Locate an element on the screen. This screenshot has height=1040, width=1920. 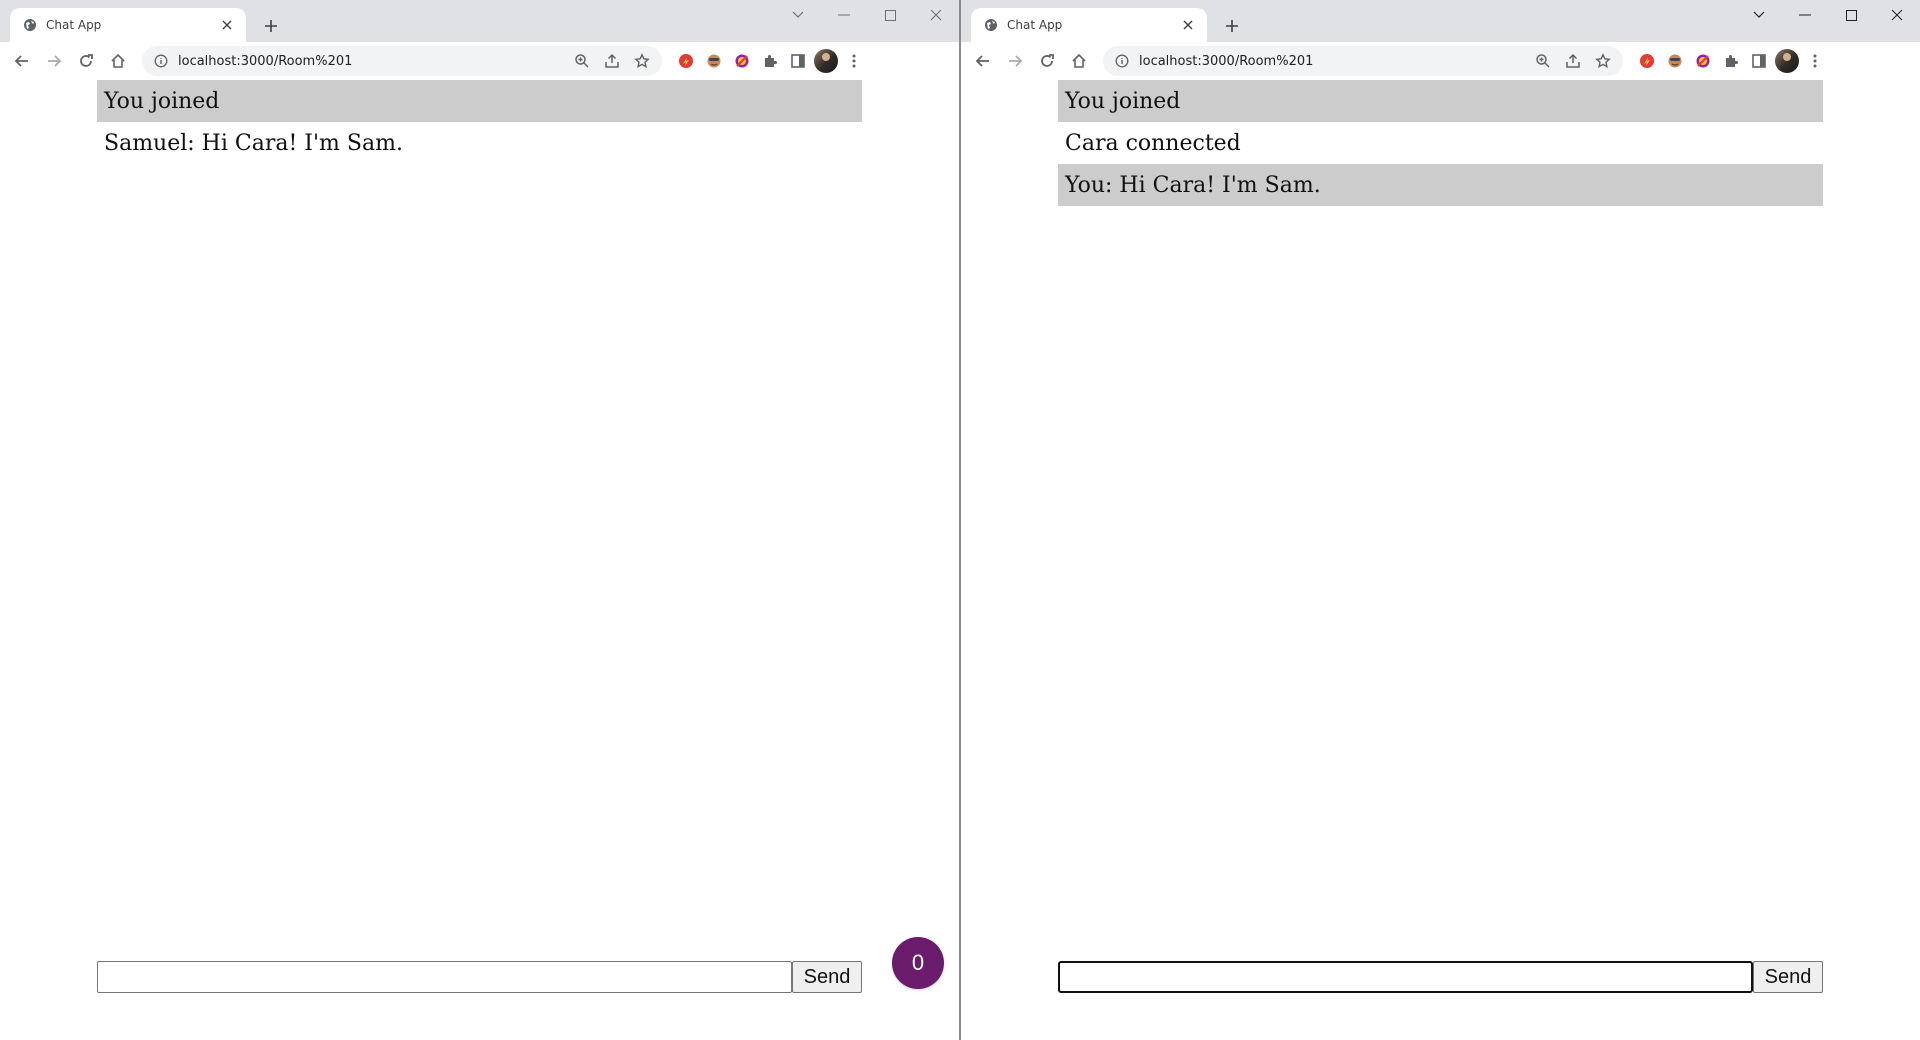
message-item: Samuel: Hi Cara! I'm Sam. is located at coordinates (253, 143).